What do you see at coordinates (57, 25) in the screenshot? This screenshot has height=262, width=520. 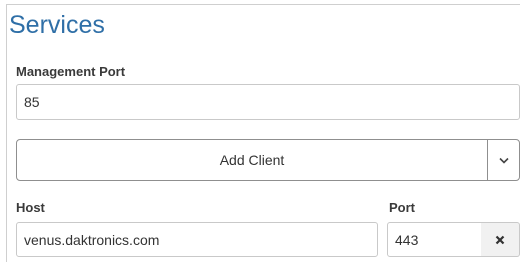 I see `section-title: Services` at bounding box center [57, 25].